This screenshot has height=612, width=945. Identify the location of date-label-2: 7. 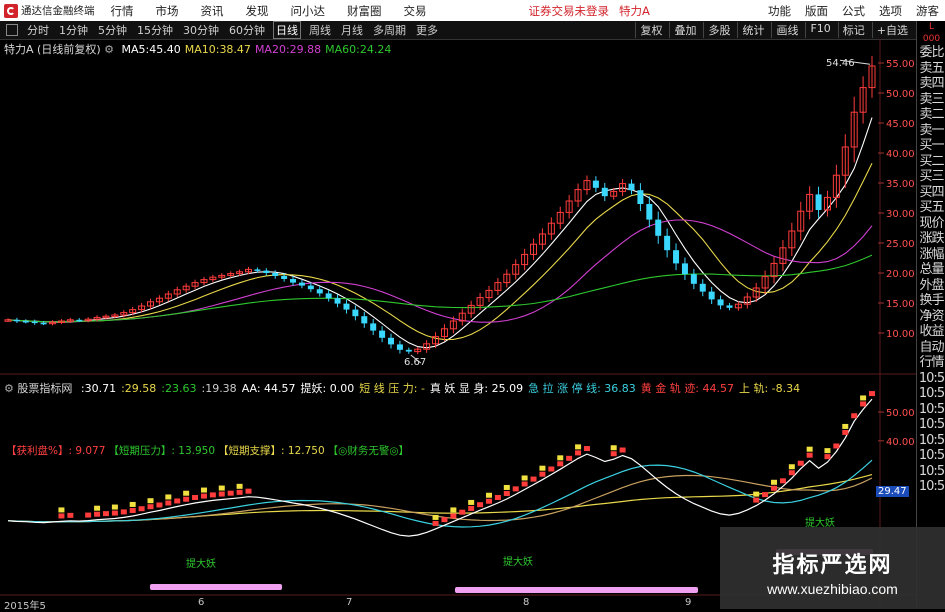
(349, 602).